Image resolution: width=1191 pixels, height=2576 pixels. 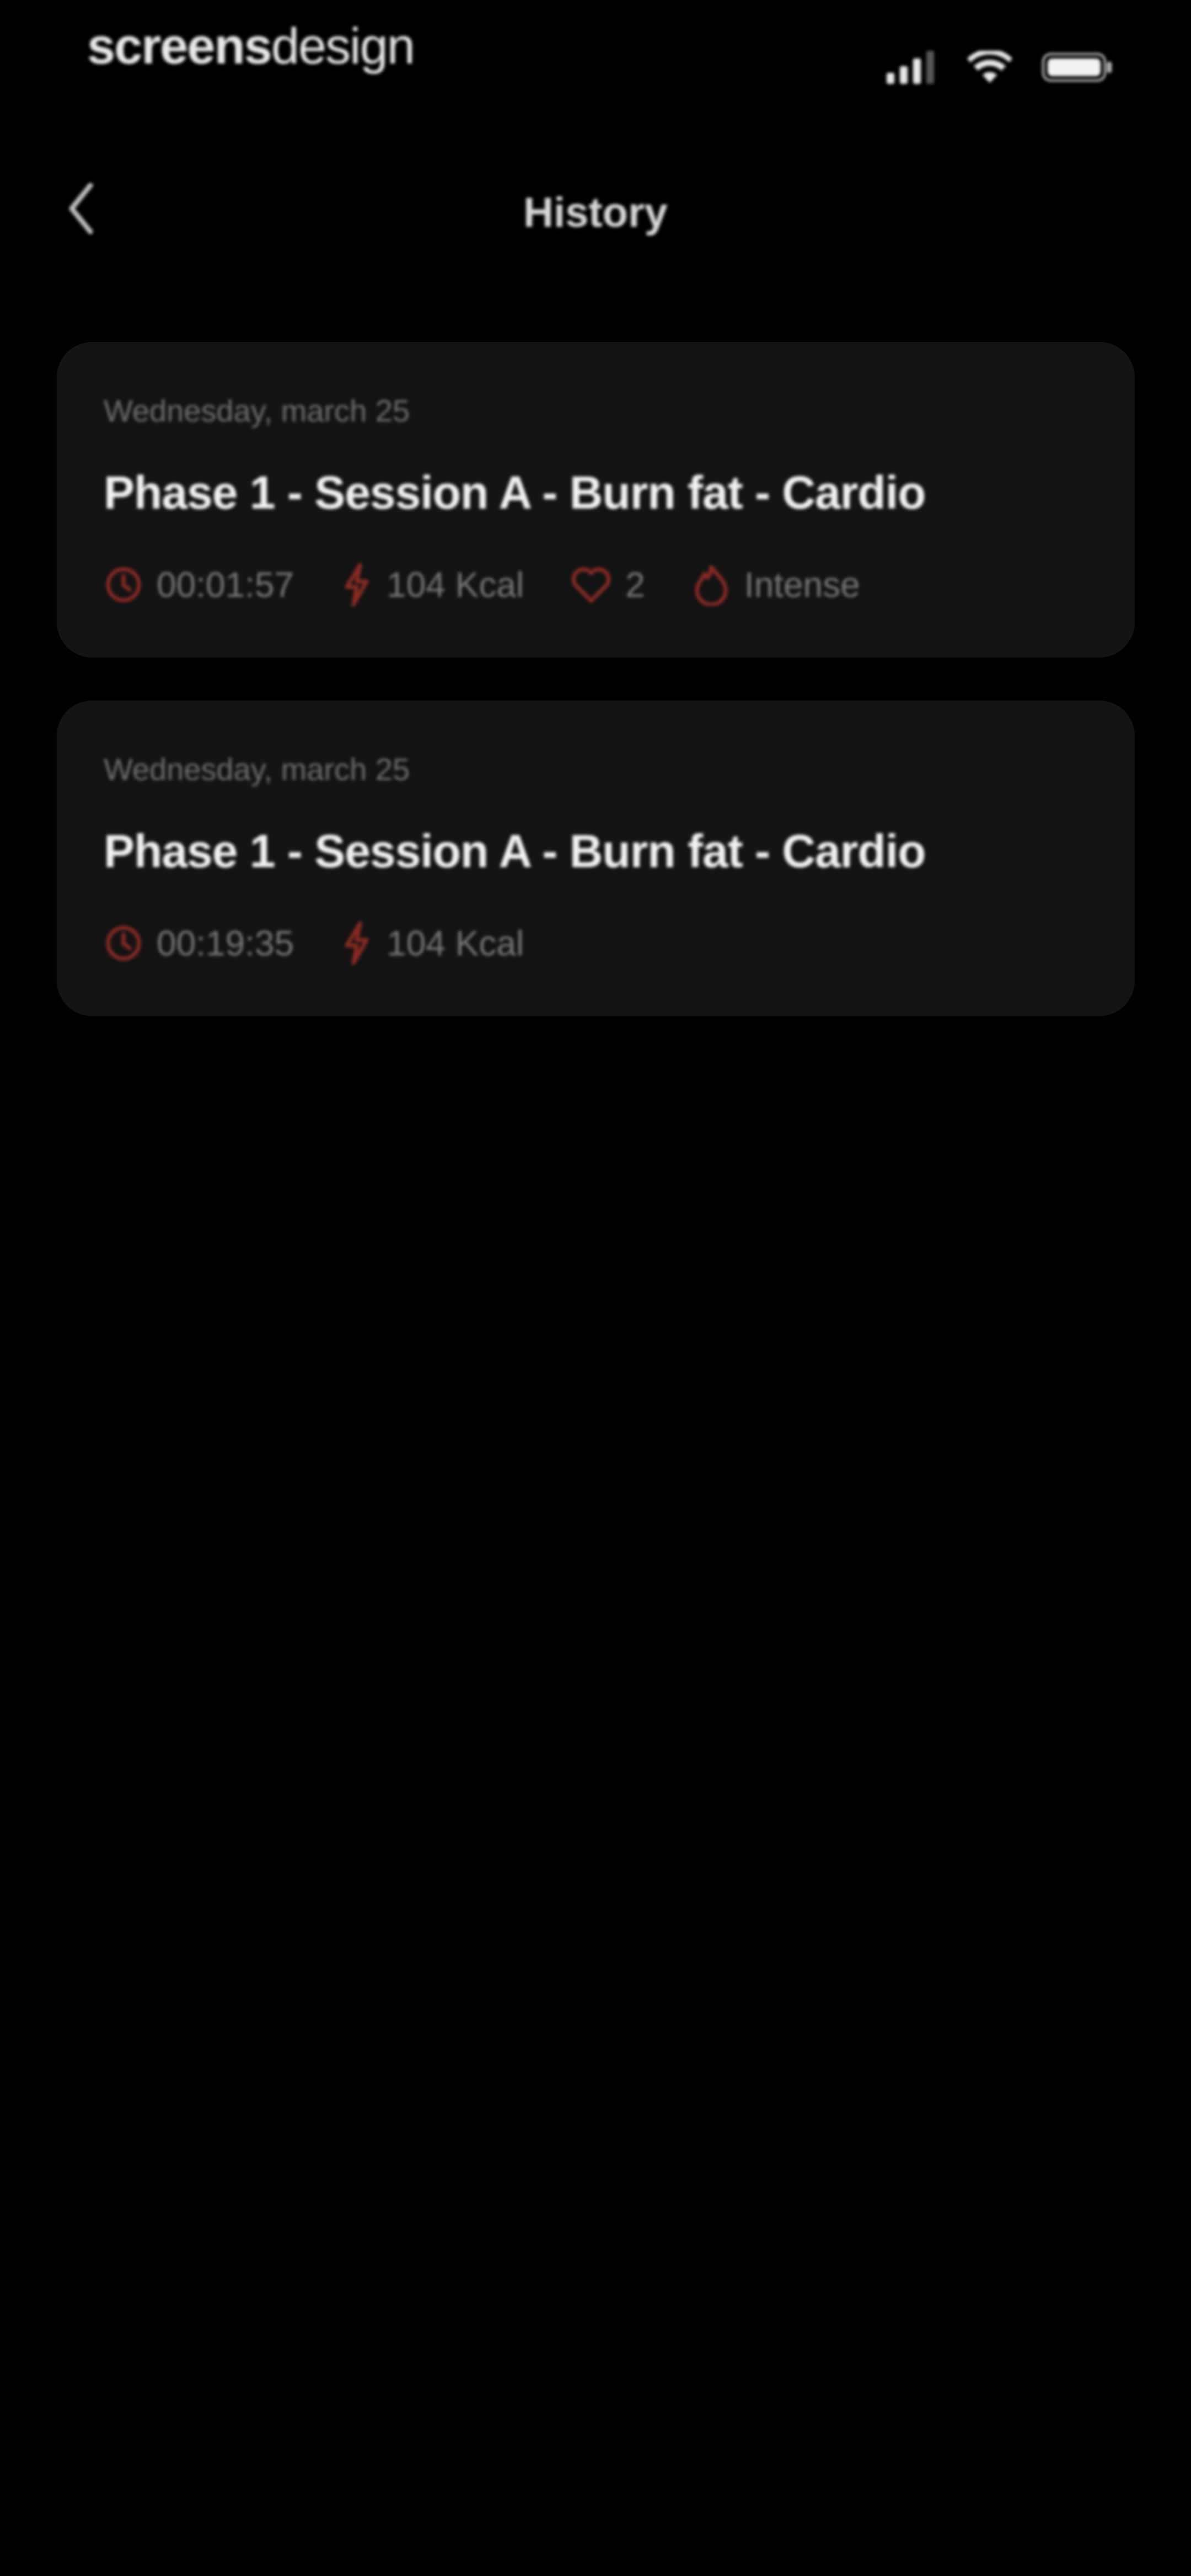 What do you see at coordinates (635, 585) in the screenshot?
I see `stat-hearts-value: 2` at bounding box center [635, 585].